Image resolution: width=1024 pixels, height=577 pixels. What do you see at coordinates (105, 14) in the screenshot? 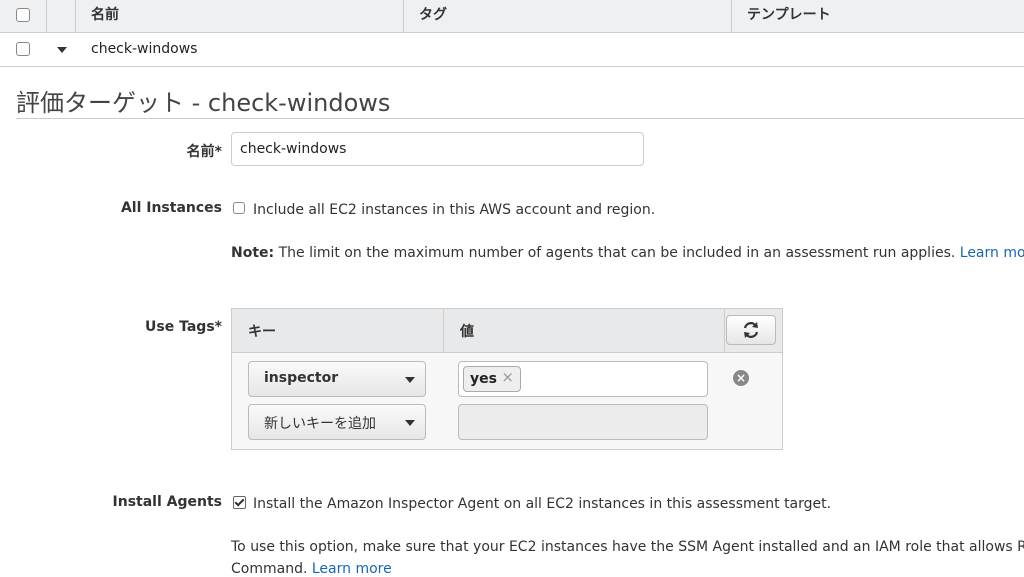
I see `column-header-name: 名前` at bounding box center [105, 14].